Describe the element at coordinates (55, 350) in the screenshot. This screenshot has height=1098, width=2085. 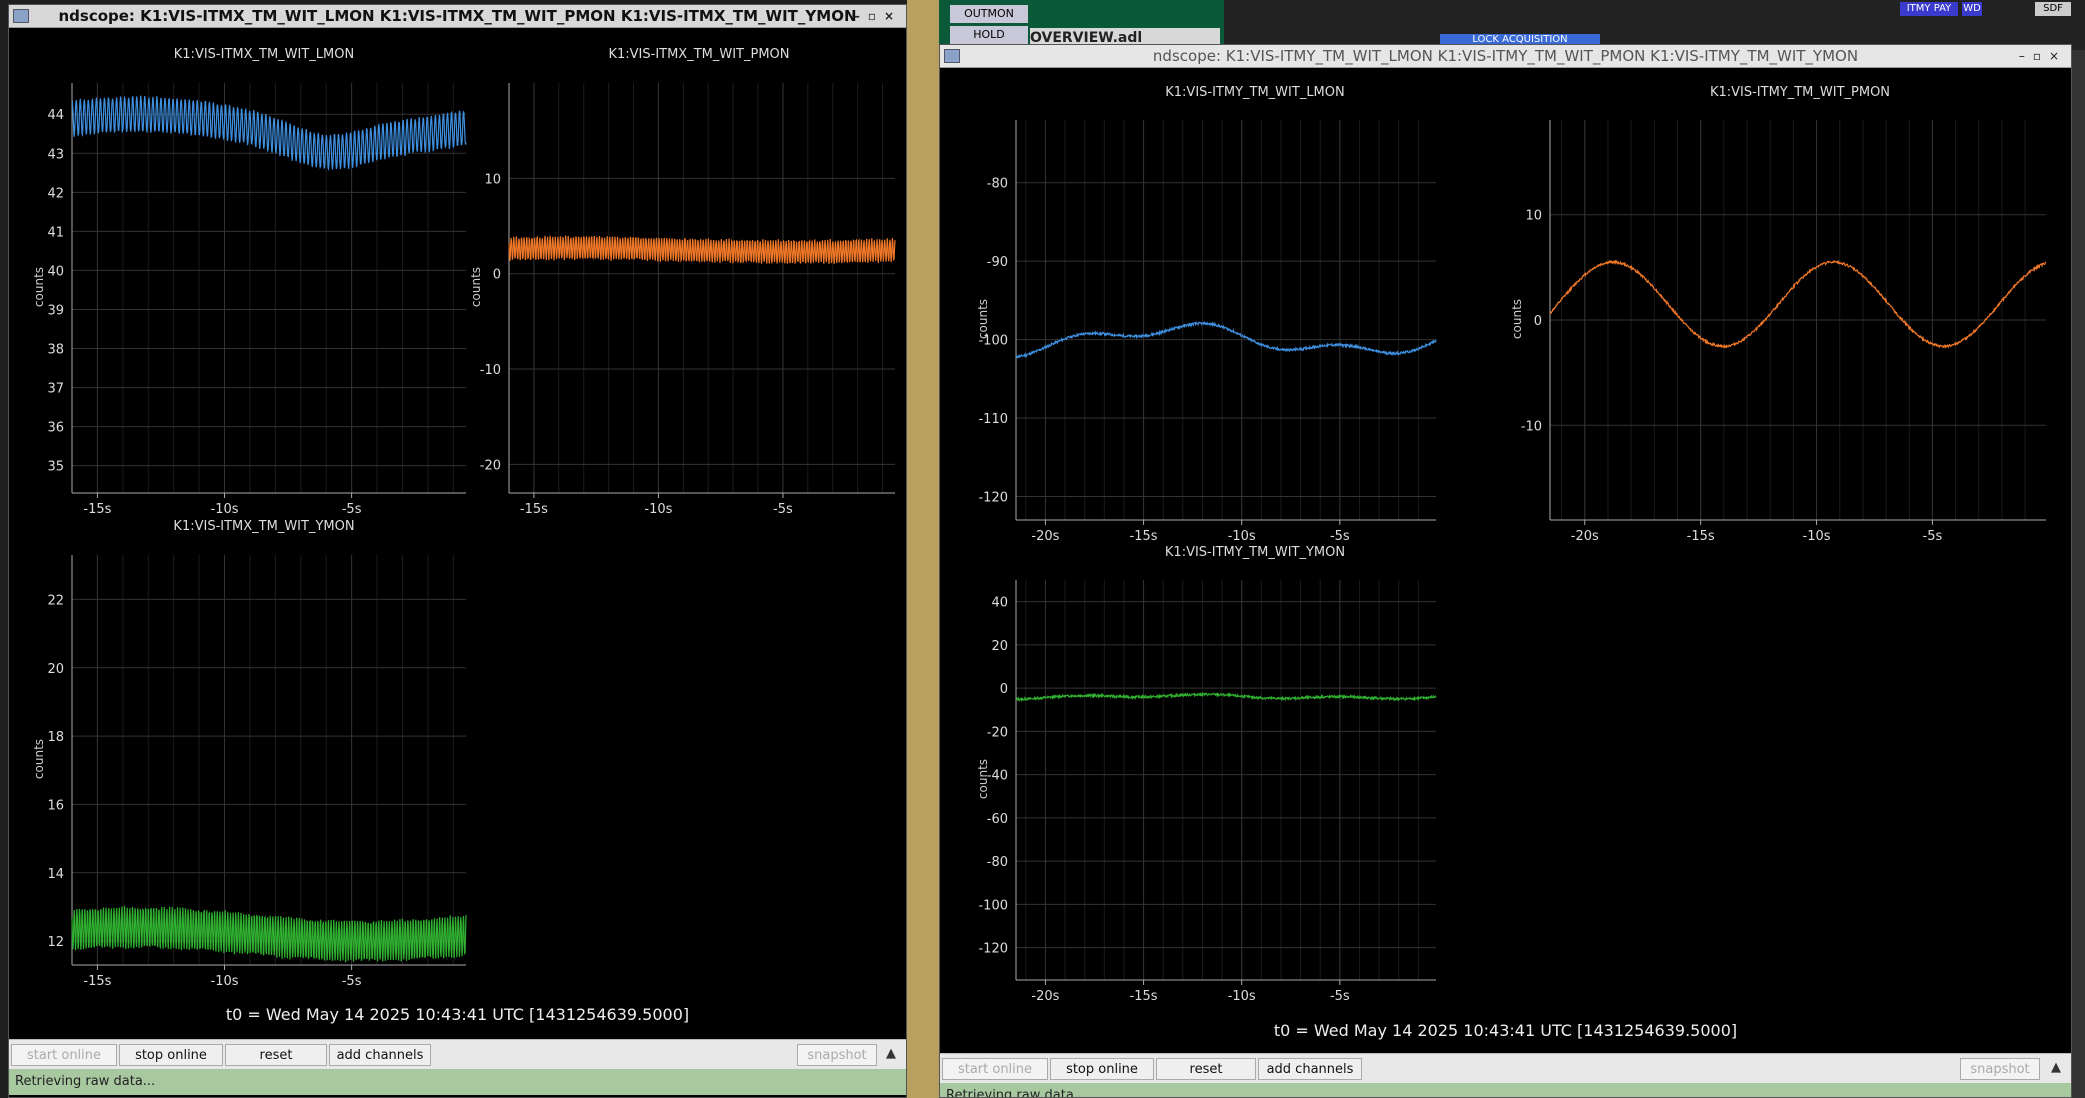
I see `y-tick-label: 38` at that location.